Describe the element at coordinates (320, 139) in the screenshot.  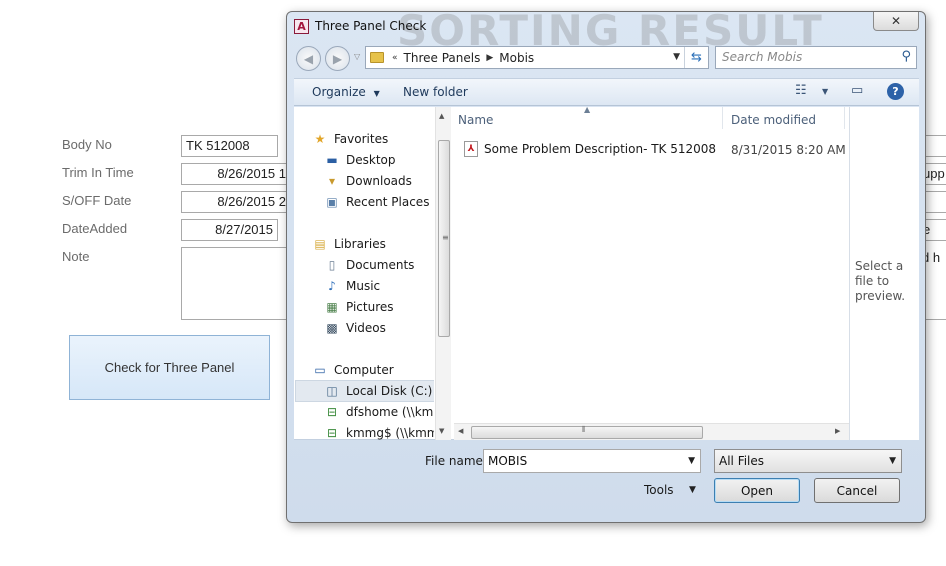
I see `favorites-star-icon: ★` at that location.